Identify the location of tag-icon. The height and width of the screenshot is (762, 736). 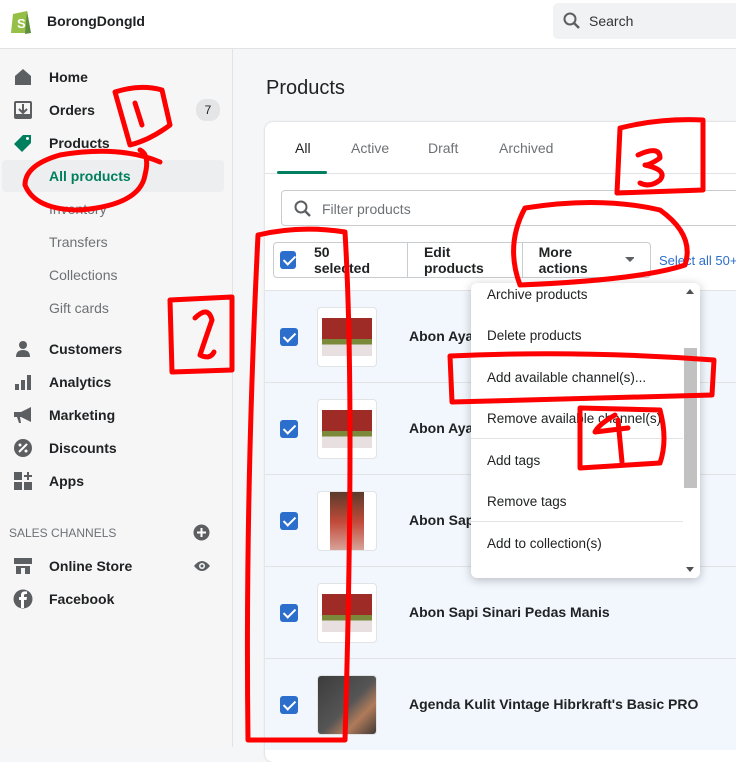
(22, 143).